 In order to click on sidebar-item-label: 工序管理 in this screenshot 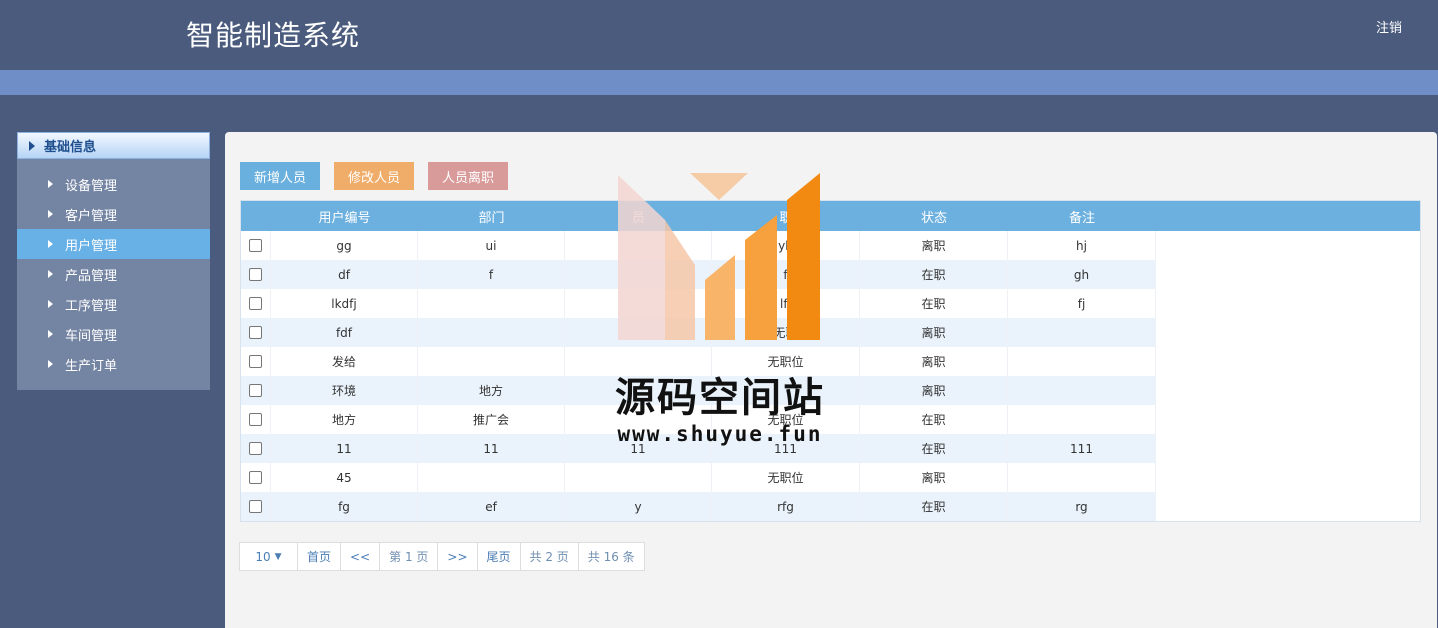, I will do `click(91, 306)`.